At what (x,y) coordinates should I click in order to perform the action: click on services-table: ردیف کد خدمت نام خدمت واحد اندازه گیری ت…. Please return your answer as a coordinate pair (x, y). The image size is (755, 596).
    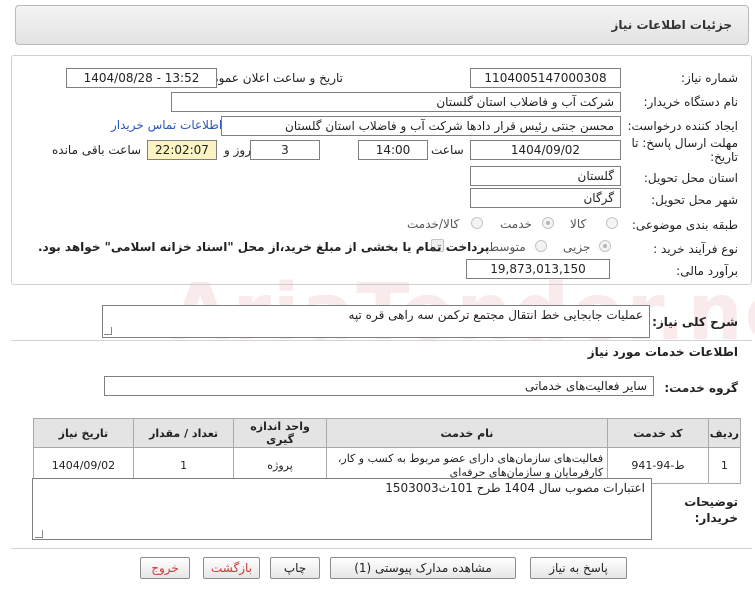
    Looking at the image, I should click on (387, 451).